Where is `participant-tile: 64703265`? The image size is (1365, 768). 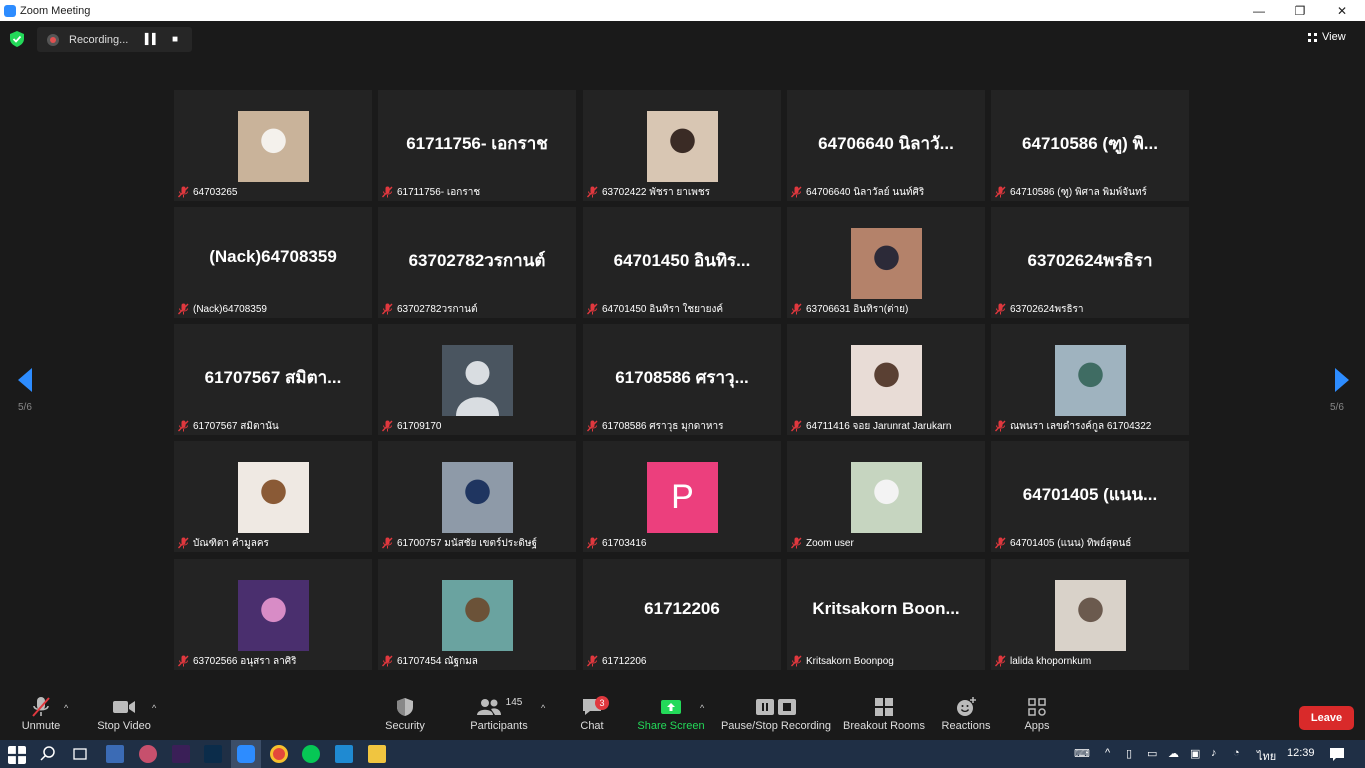 participant-tile: 64703265 is located at coordinates (273, 145).